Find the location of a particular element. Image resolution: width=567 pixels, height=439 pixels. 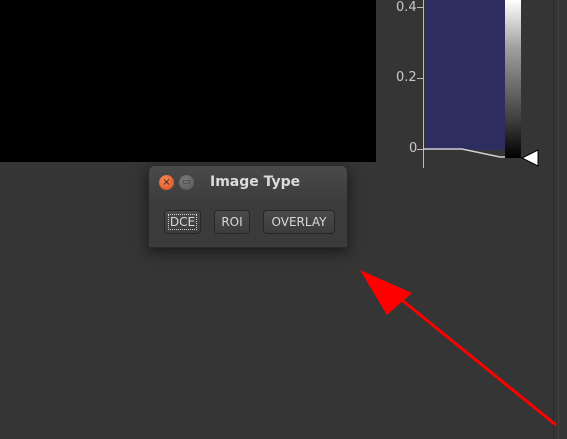

roi-button: ROI is located at coordinates (232, 222).